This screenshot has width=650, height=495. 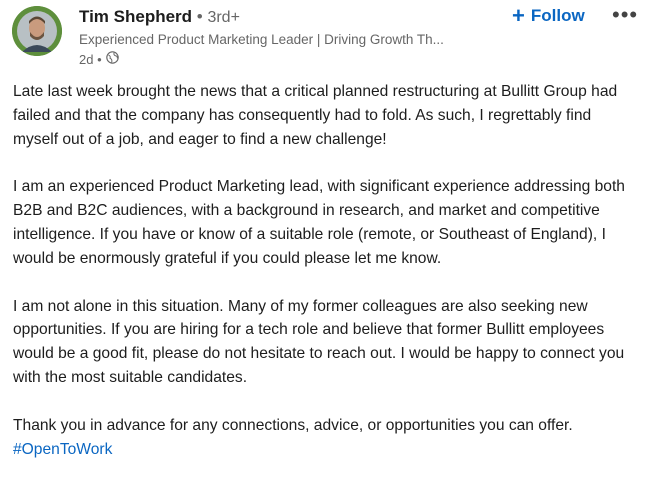 I want to click on post-meta: 2d •, so click(x=99, y=59).